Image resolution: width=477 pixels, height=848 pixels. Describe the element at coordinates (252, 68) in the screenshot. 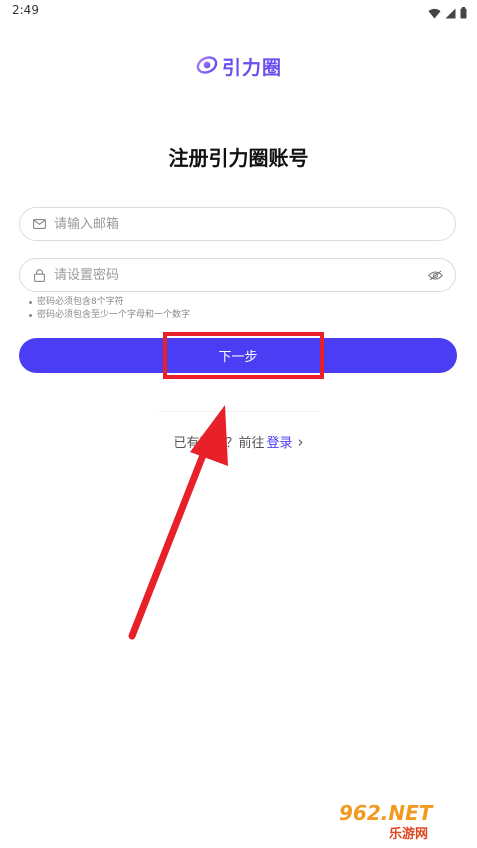

I see `logo-text: 引力圈` at that location.